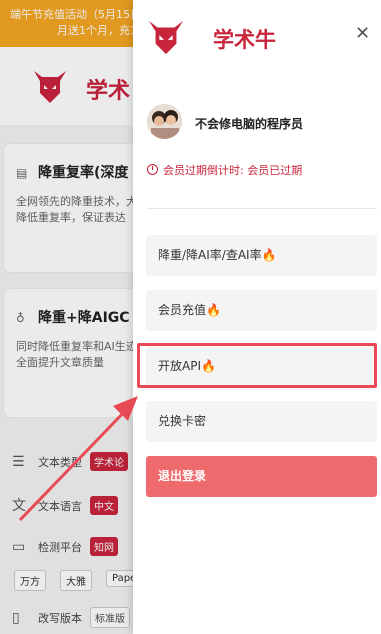  What do you see at coordinates (261, 421) in the screenshot?
I see `menu-item-redeem-code: 兑换卡密` at bounding box center [261, 421].